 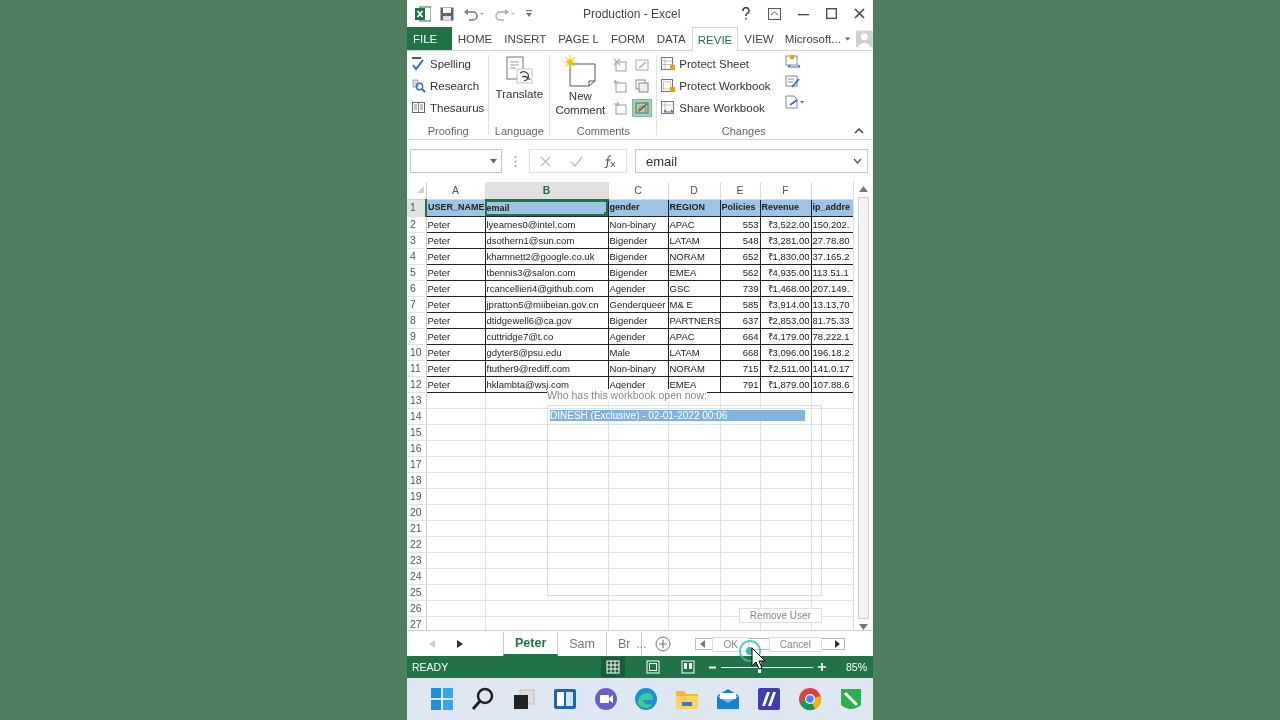 What do you see at coordinates (613, 667) in the screenshot?
I see `normal-view-icon` at bounding box center [613, 667].